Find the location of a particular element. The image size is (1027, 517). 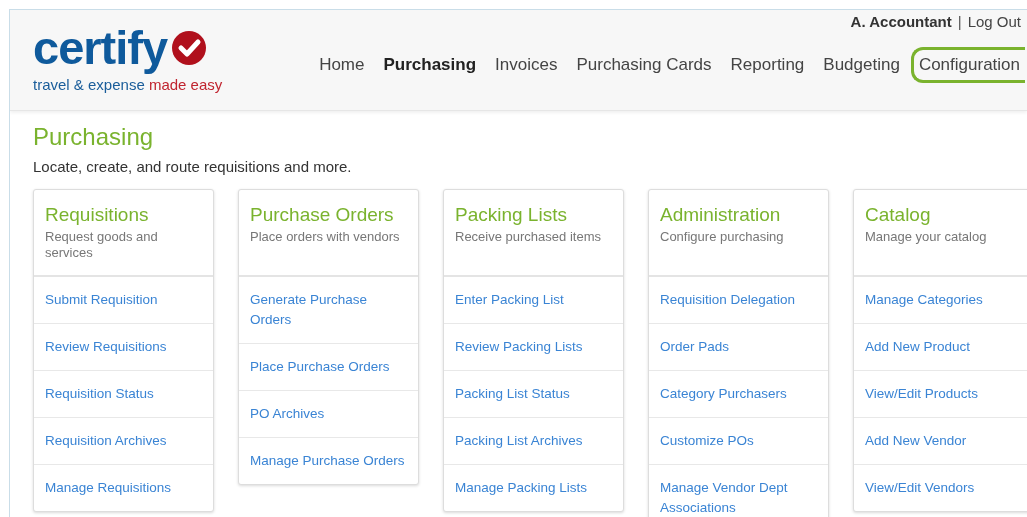

nav-link: Purchasing Cards is located at coordinates (644, 65).